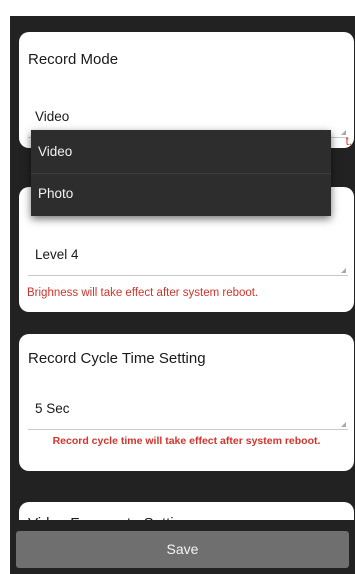  I want to click on record-mode-dropdown: Video Photo, so click(181, 173).